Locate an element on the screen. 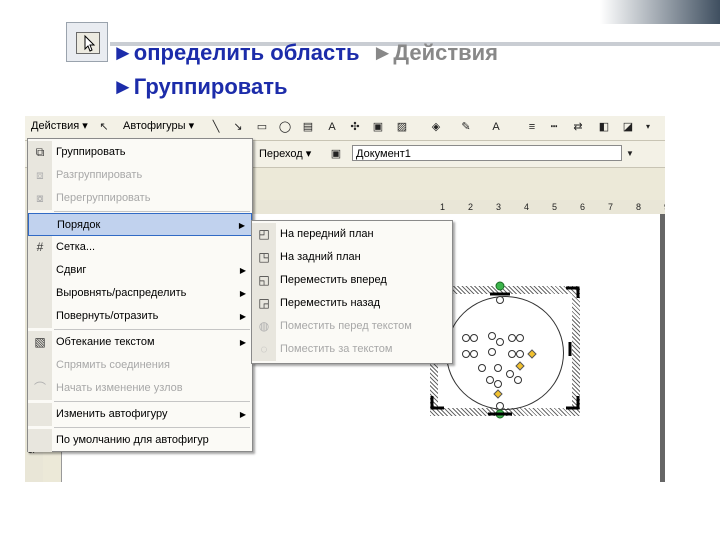 The width and height of the screenshot is (720, 540). menu-separator is located at coordinates (152, 427).